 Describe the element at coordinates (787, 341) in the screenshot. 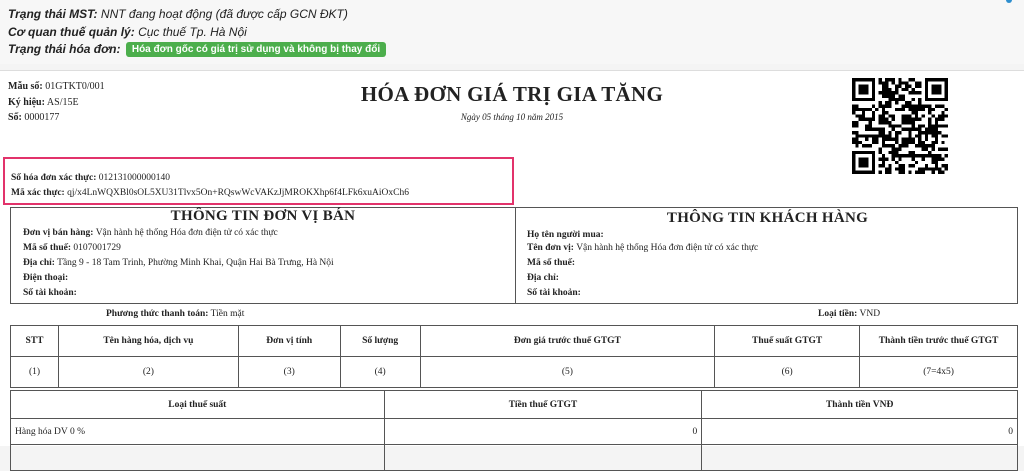

I see `items-header-cell: Thuế suất GTGT` at that location.